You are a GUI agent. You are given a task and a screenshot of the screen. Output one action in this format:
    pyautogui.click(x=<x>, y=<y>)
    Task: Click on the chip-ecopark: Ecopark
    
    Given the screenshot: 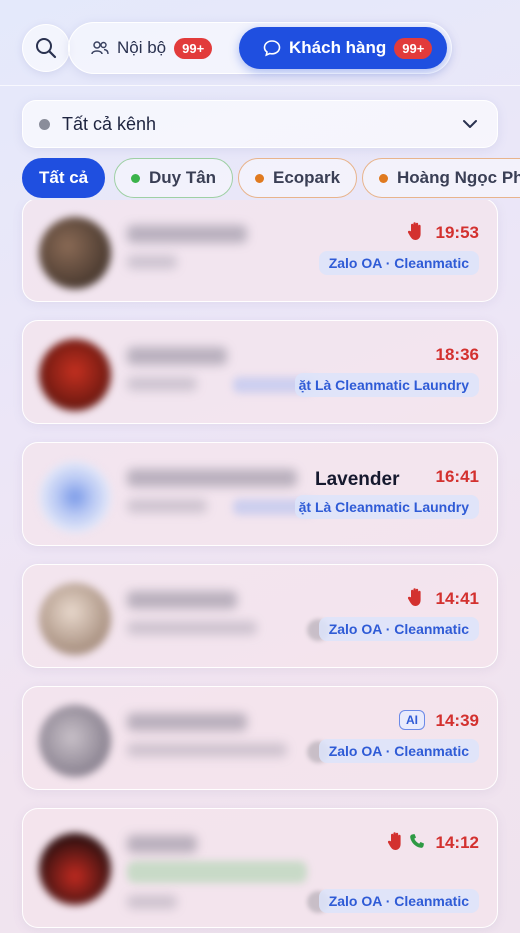 What is the action you would take?
    pyautogui.click(x=298, y=178)
    